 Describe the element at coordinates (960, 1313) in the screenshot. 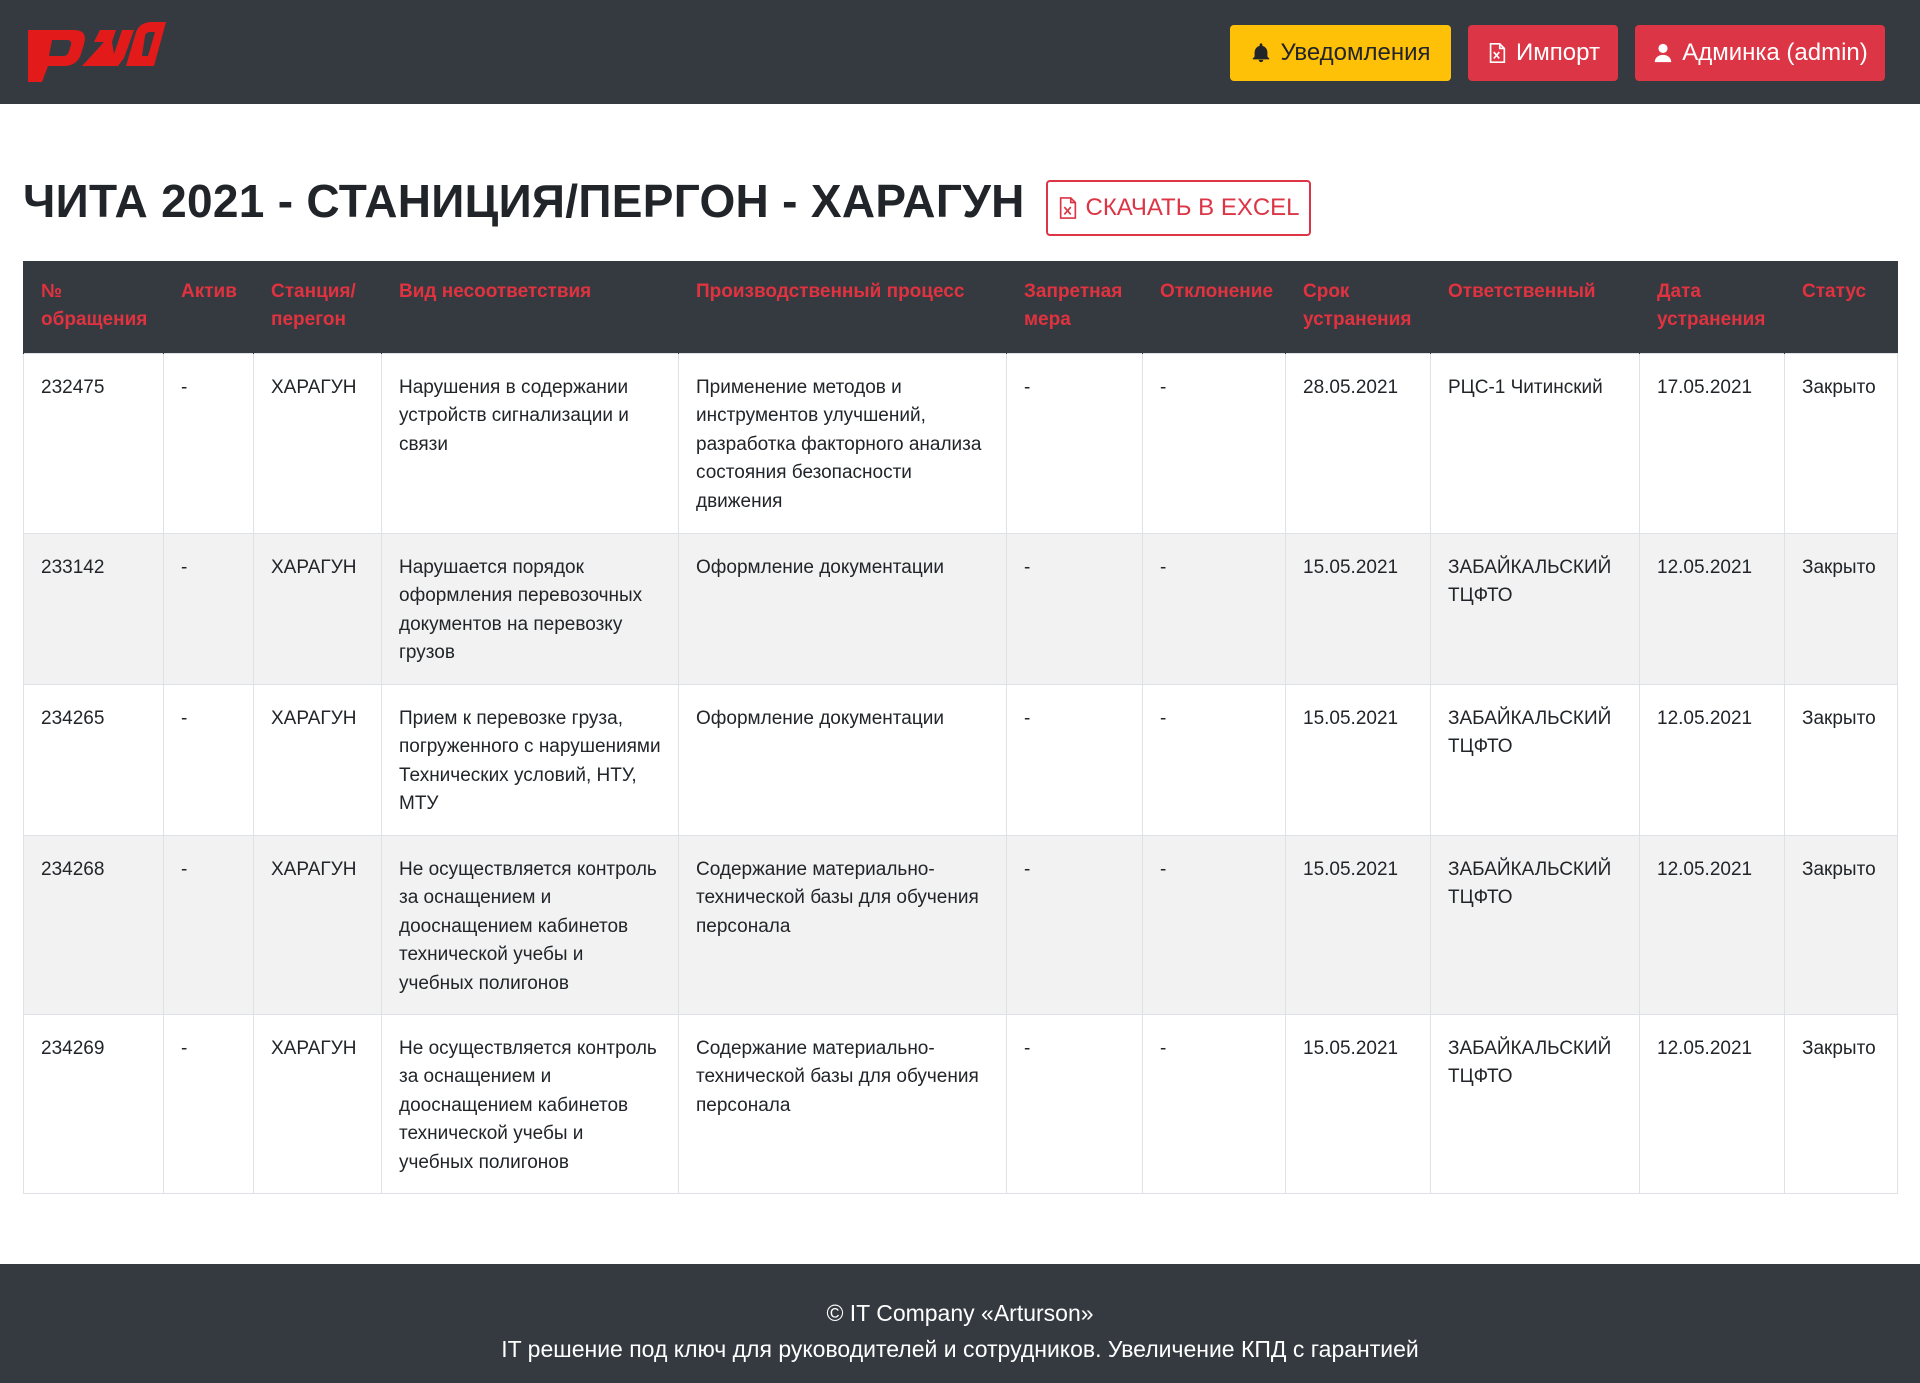

I see `footer-copyright: © IT Company «Arturson»` at that location.